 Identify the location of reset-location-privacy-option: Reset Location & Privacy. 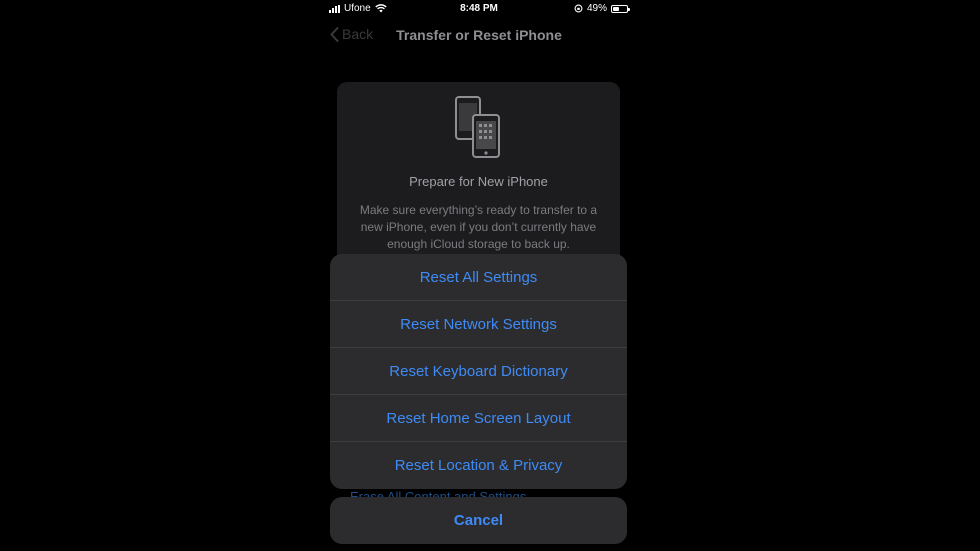
(478, 465).